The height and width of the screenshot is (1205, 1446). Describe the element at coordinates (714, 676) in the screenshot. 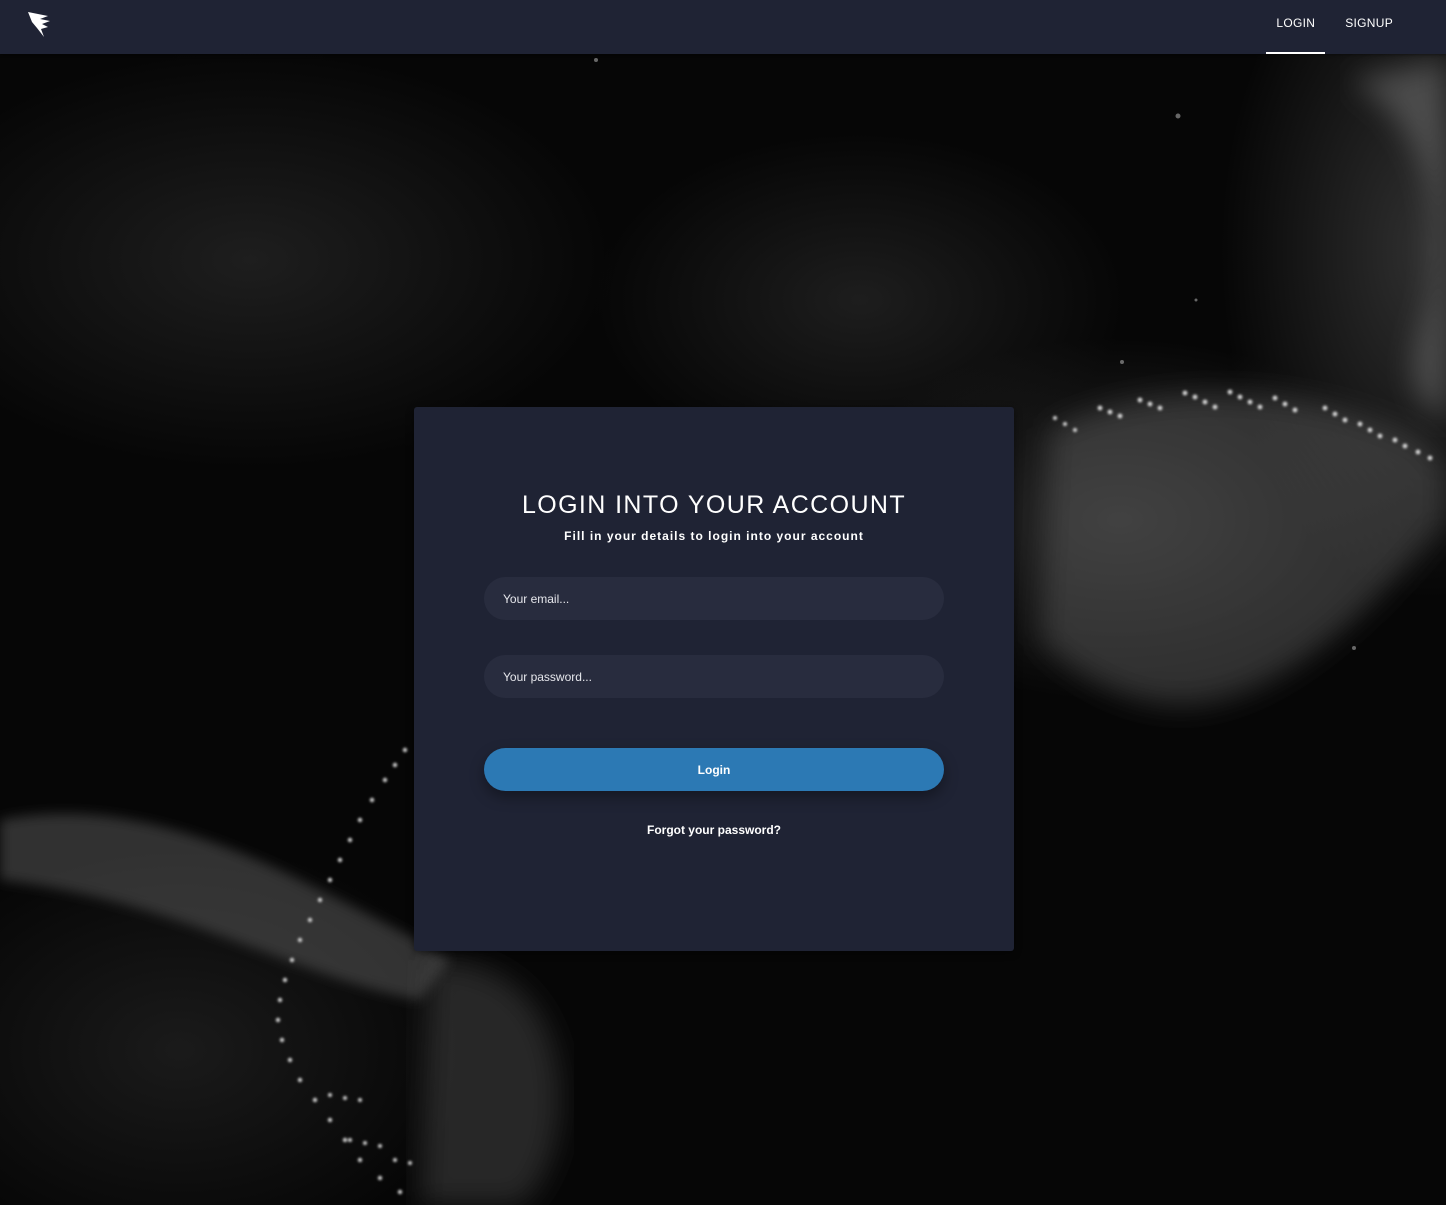

I see `password-input` at that location.